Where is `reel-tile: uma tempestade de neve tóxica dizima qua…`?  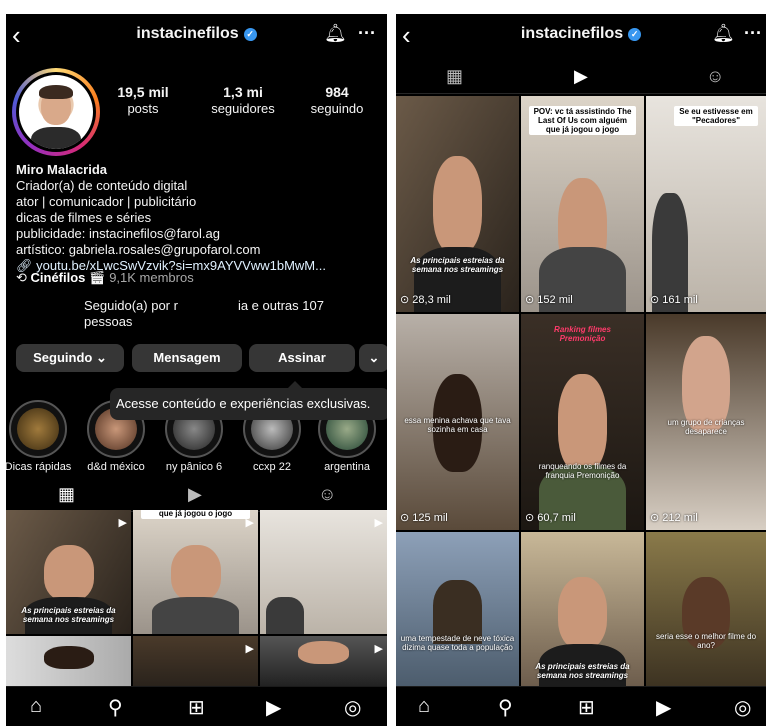
reel-tile: uma tempestade de neve tóxica dizima qua… is located at coordinates (457, 612).